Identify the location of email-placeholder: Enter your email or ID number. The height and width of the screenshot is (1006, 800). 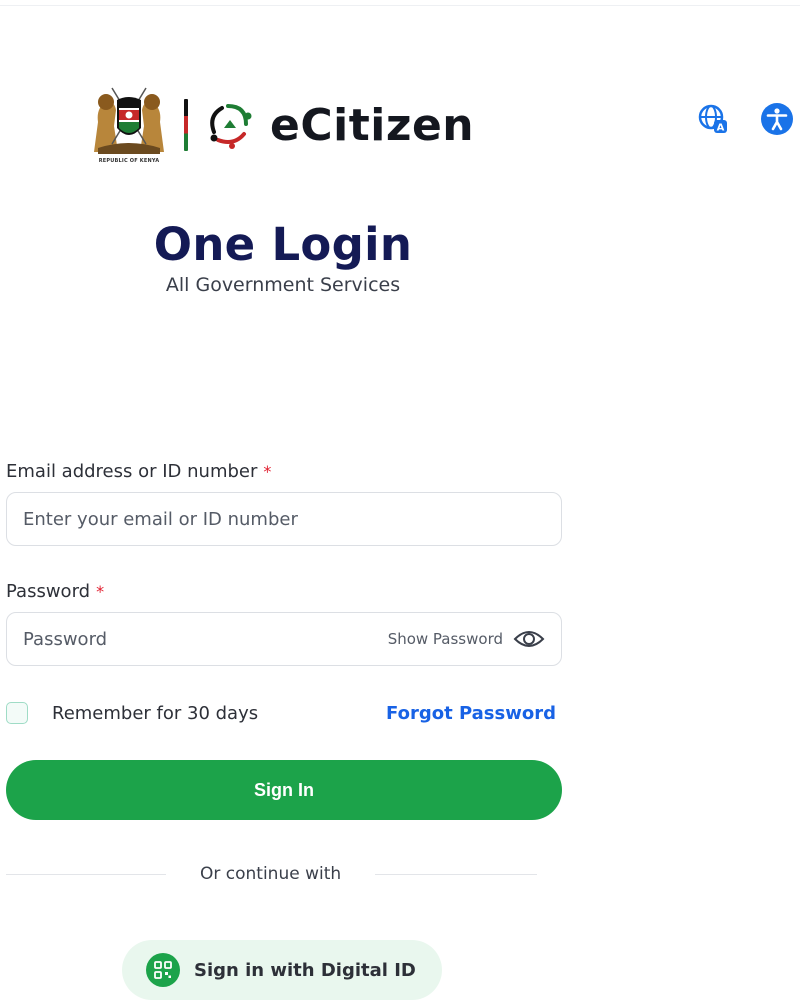
(284, 519).